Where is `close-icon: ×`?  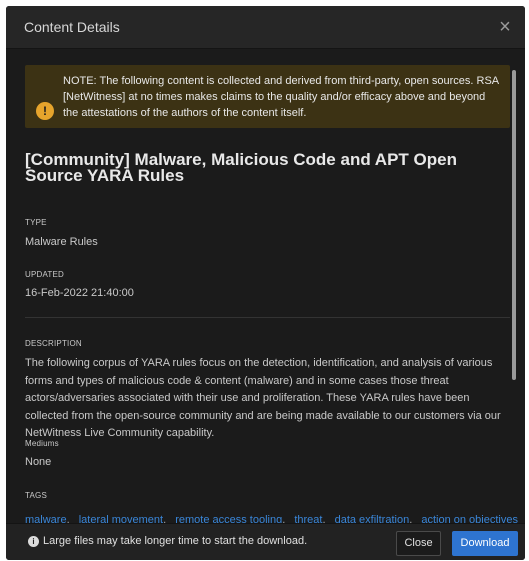
close-icon: × is located at coordinates (505, 27).